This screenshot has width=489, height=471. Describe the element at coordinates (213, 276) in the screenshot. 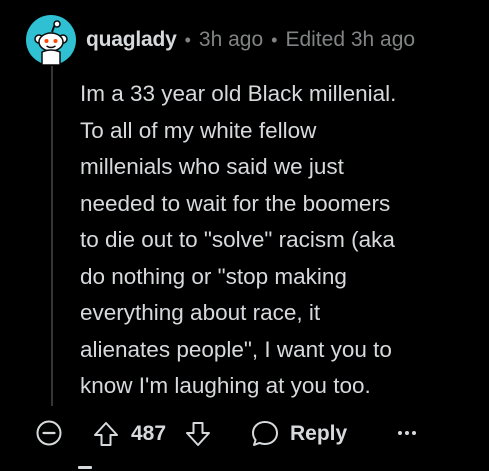

I see `comment-body-line: do nothing or "stop making` at that location.